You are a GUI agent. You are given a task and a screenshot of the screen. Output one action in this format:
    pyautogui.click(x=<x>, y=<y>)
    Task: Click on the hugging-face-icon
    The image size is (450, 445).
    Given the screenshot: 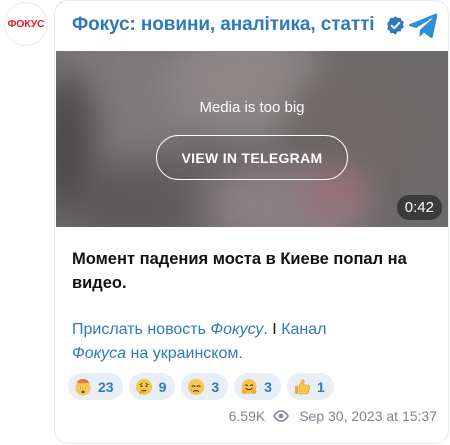 What is the action you would take?
    pyautogui.click(x=249, y=386)
    